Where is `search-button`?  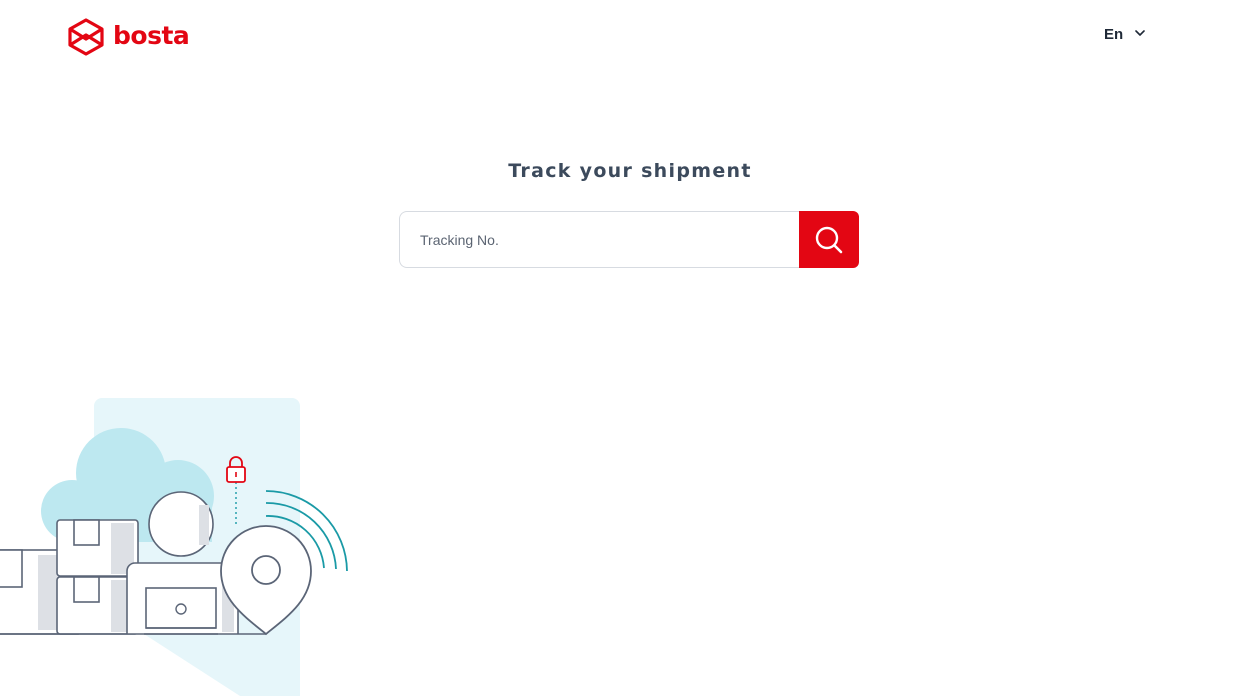 search-button is located at coordinates (829, 239).